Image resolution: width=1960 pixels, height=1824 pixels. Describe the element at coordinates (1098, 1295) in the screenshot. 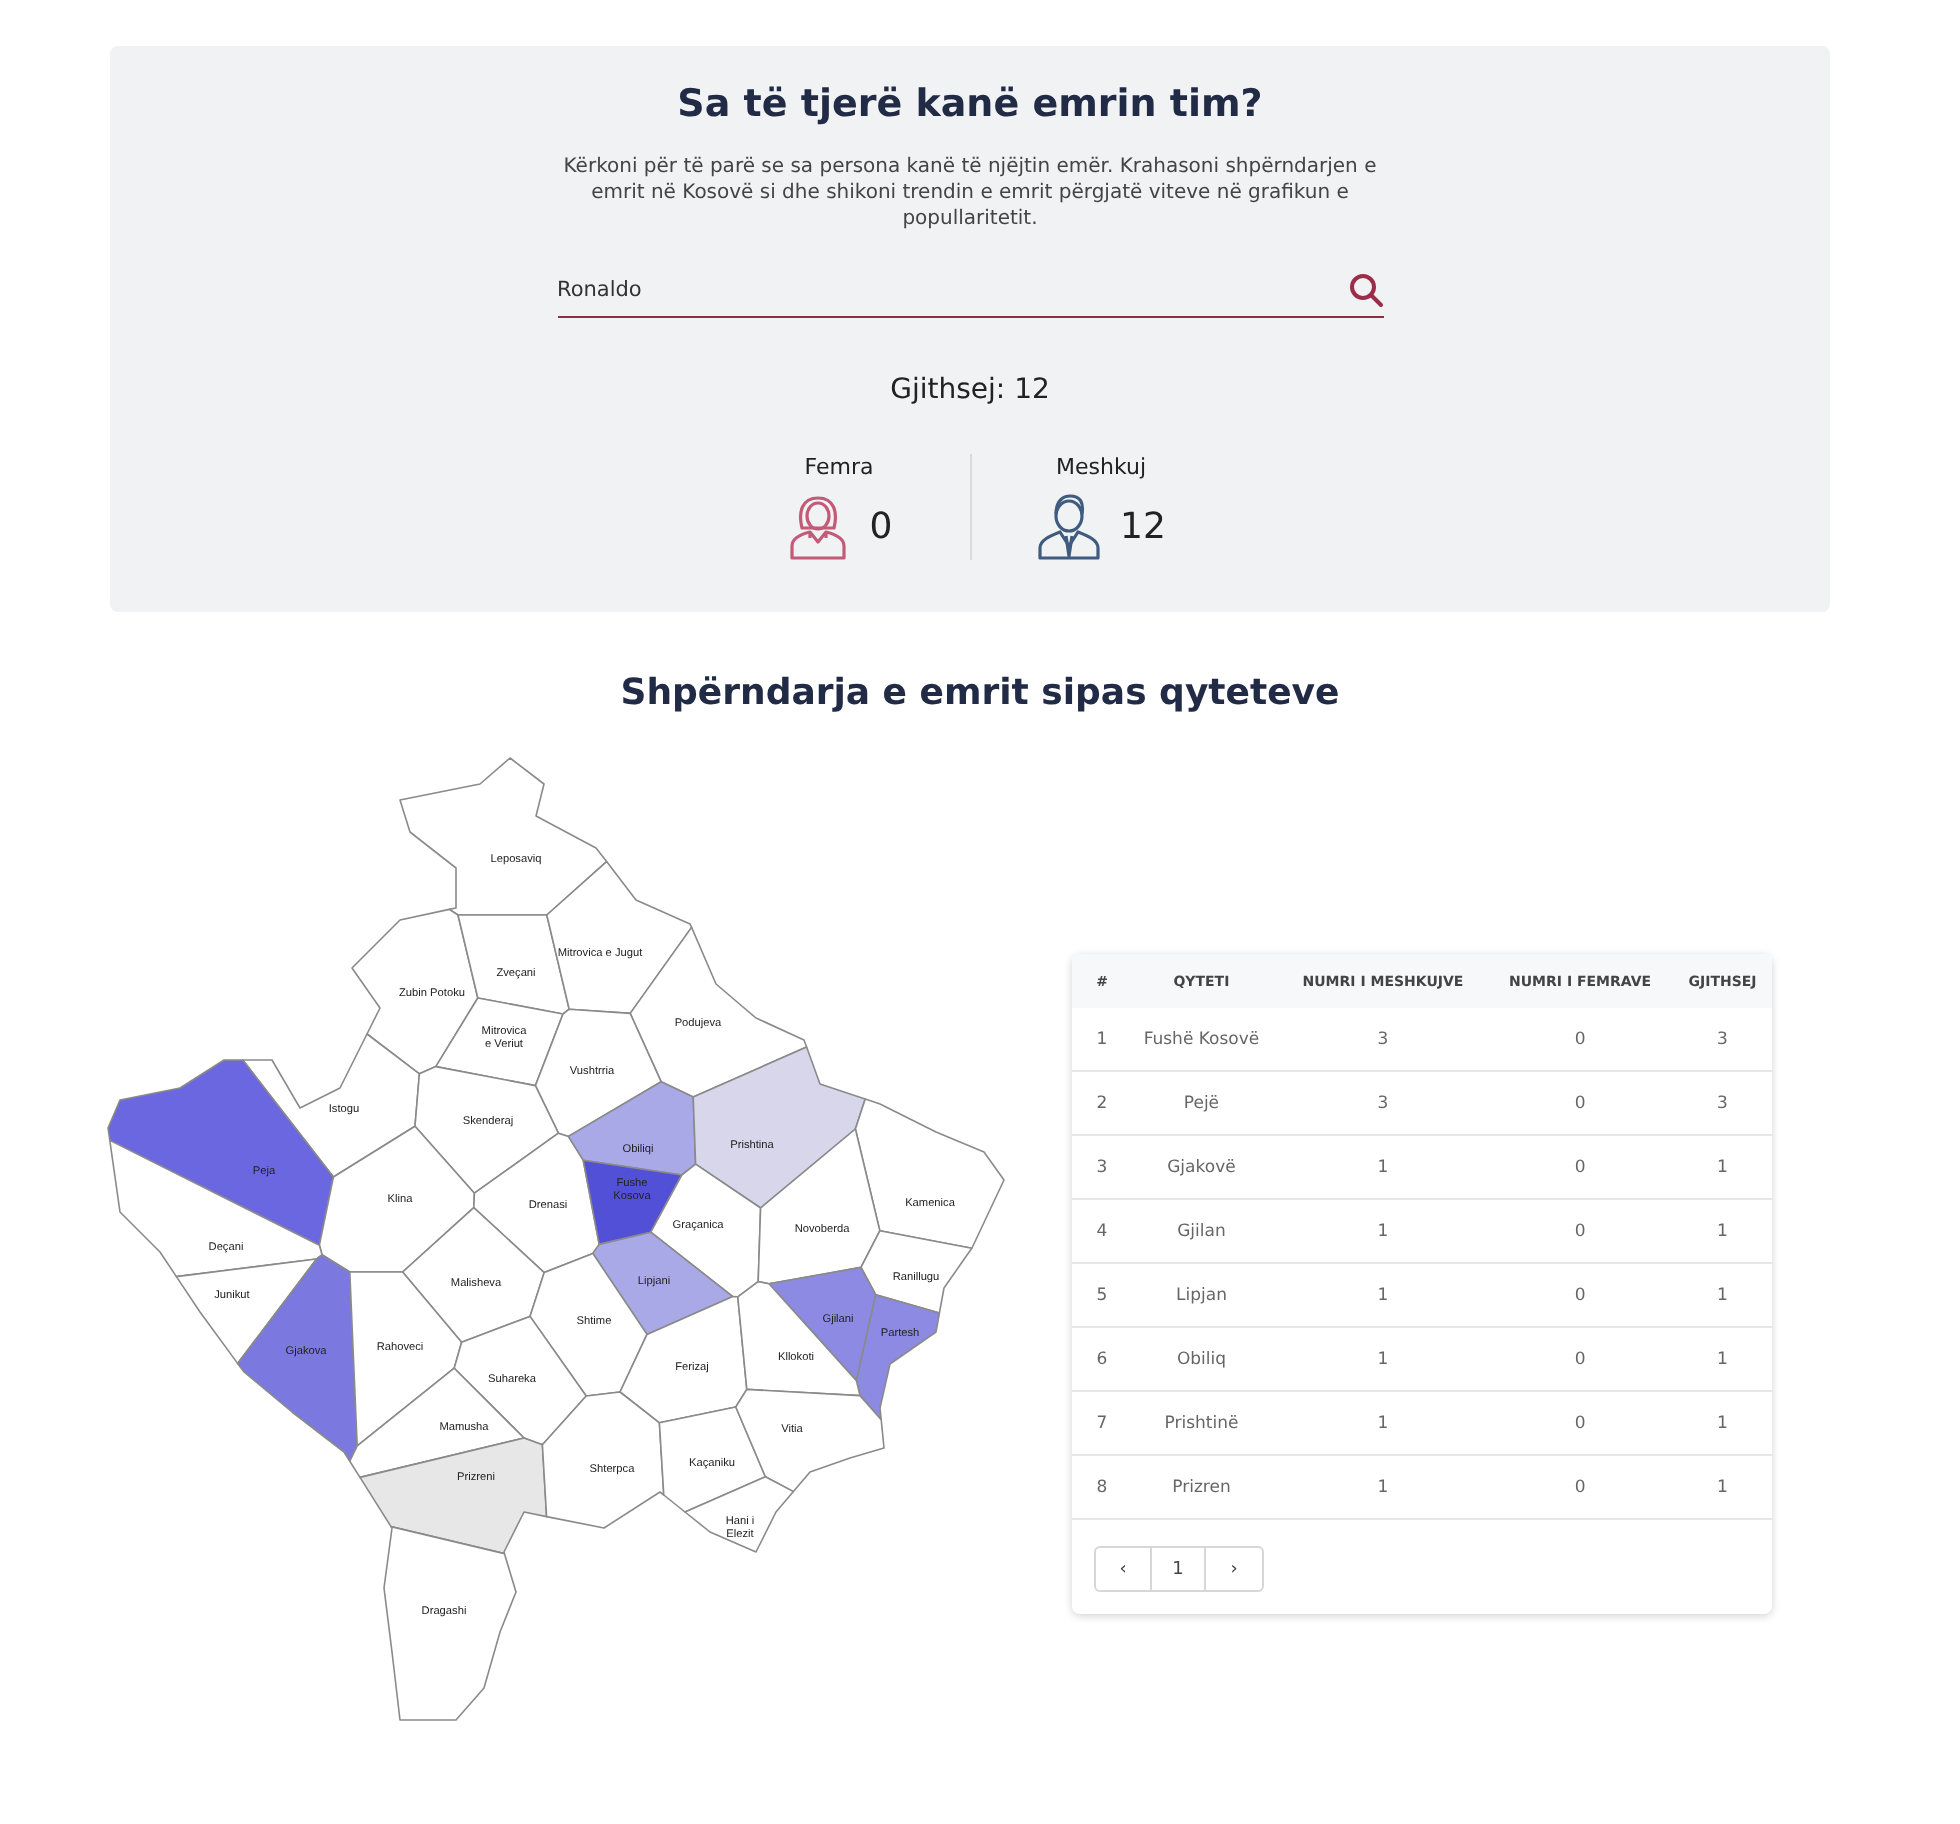

I see `table-cell: 5` at that location.